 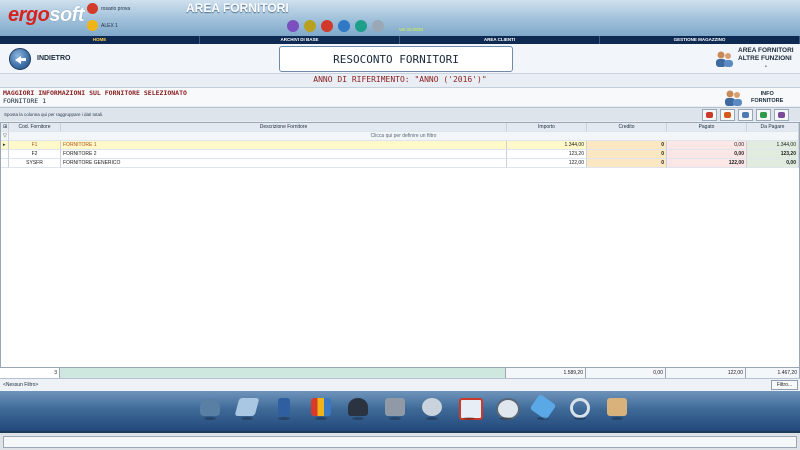 I want to click on refresh-icon, so click(x=763, y=115).